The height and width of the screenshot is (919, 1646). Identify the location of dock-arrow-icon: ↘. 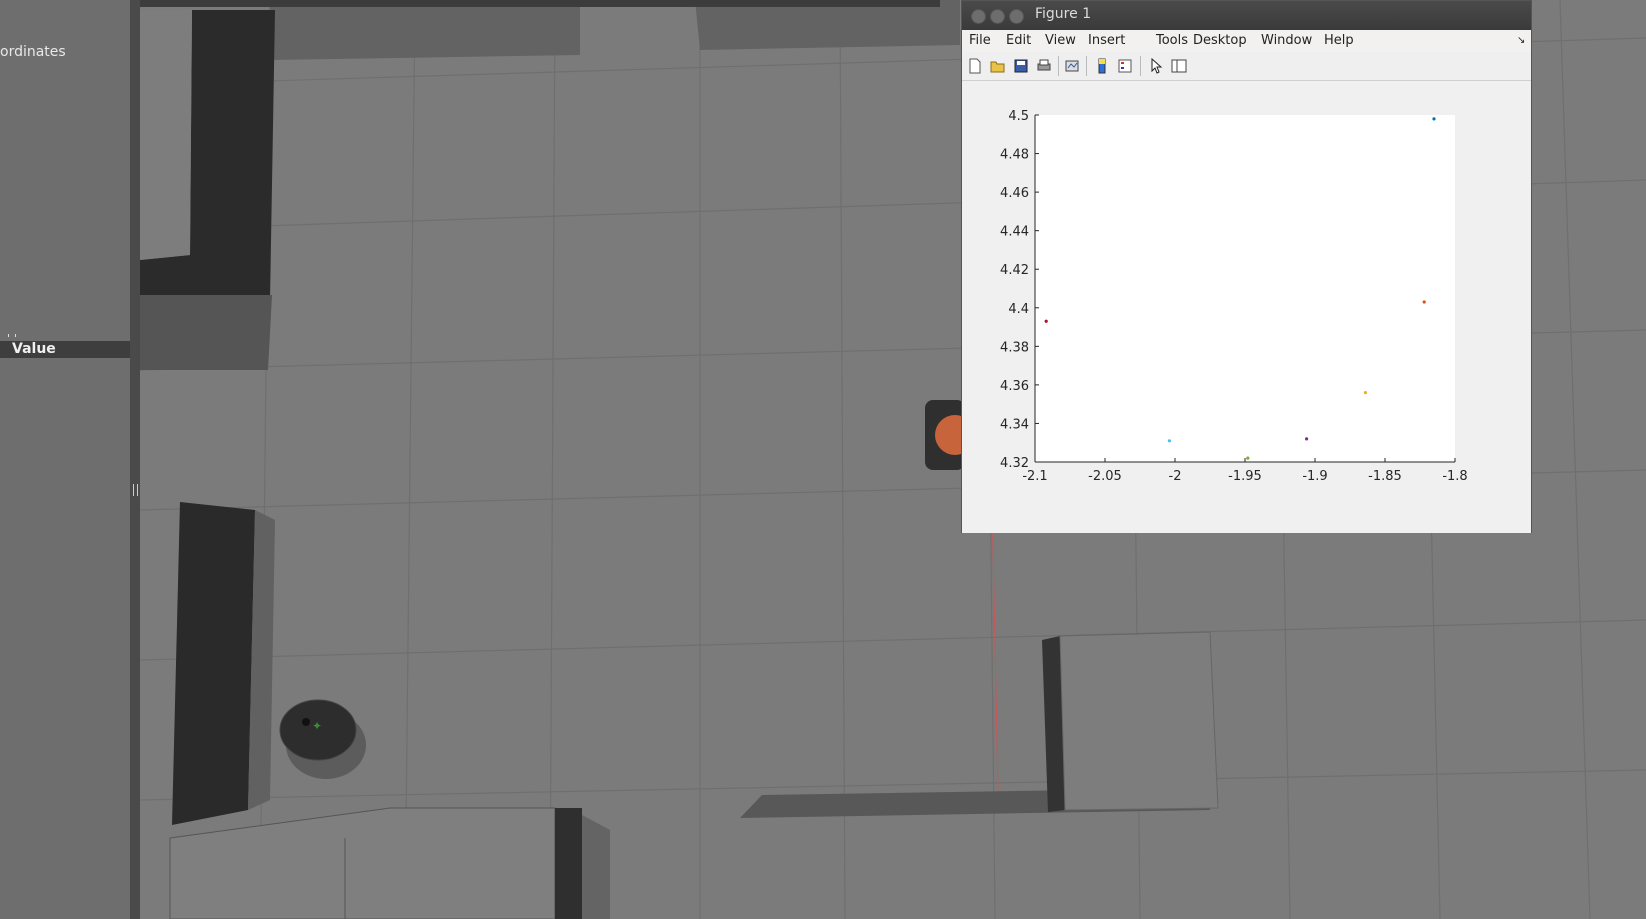
(1521, 40).